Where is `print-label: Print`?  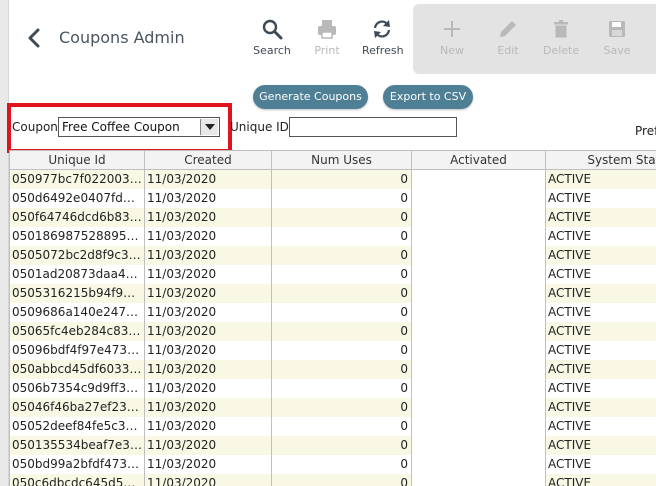
print-label: Print is located at coordinates (327, 50).